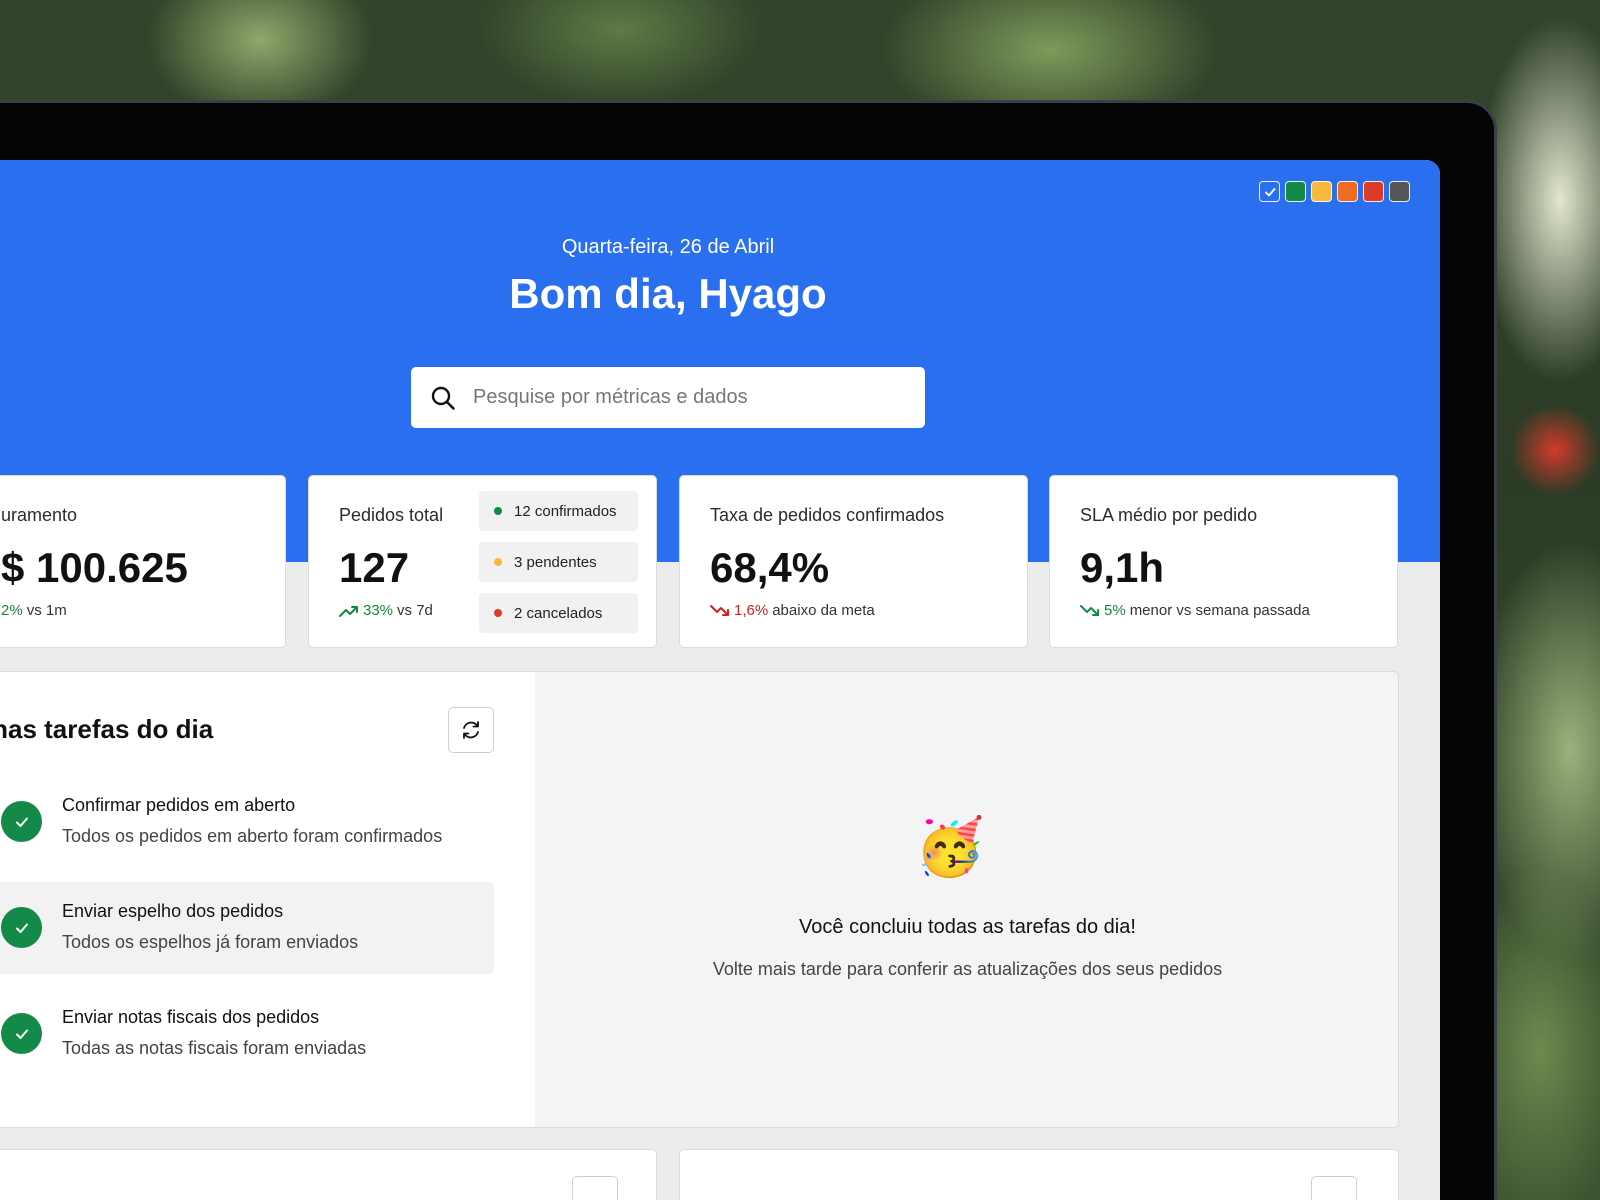 Image resolution: width=1600 pixels, height=1200 pixels. Describe the element at coordinates (378, 610) in the screenshot. I see `delta-value: 33%` at that location.